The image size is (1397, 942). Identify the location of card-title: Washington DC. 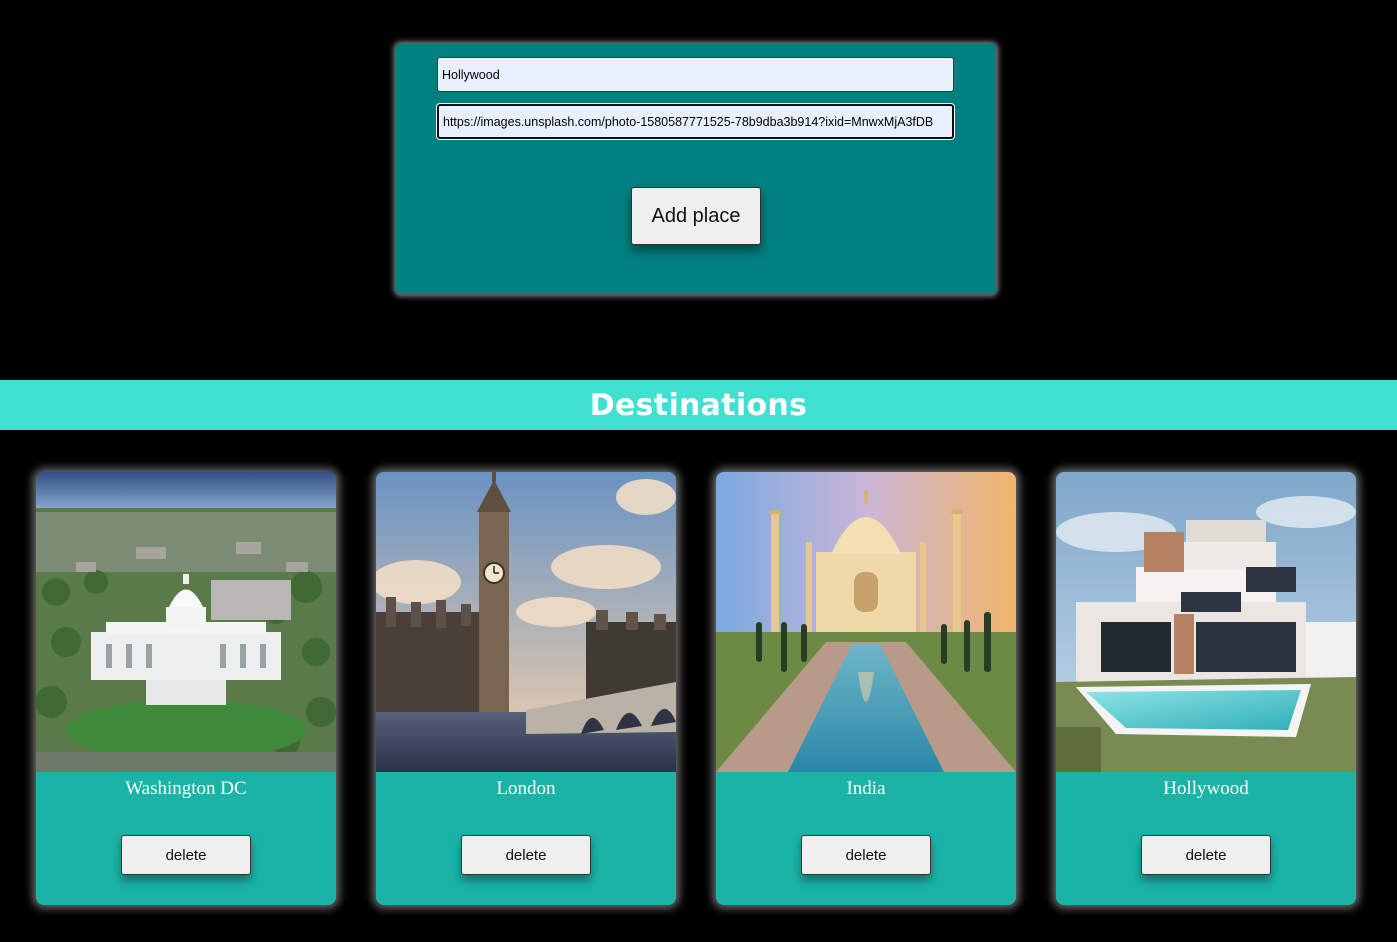
(186, 788).